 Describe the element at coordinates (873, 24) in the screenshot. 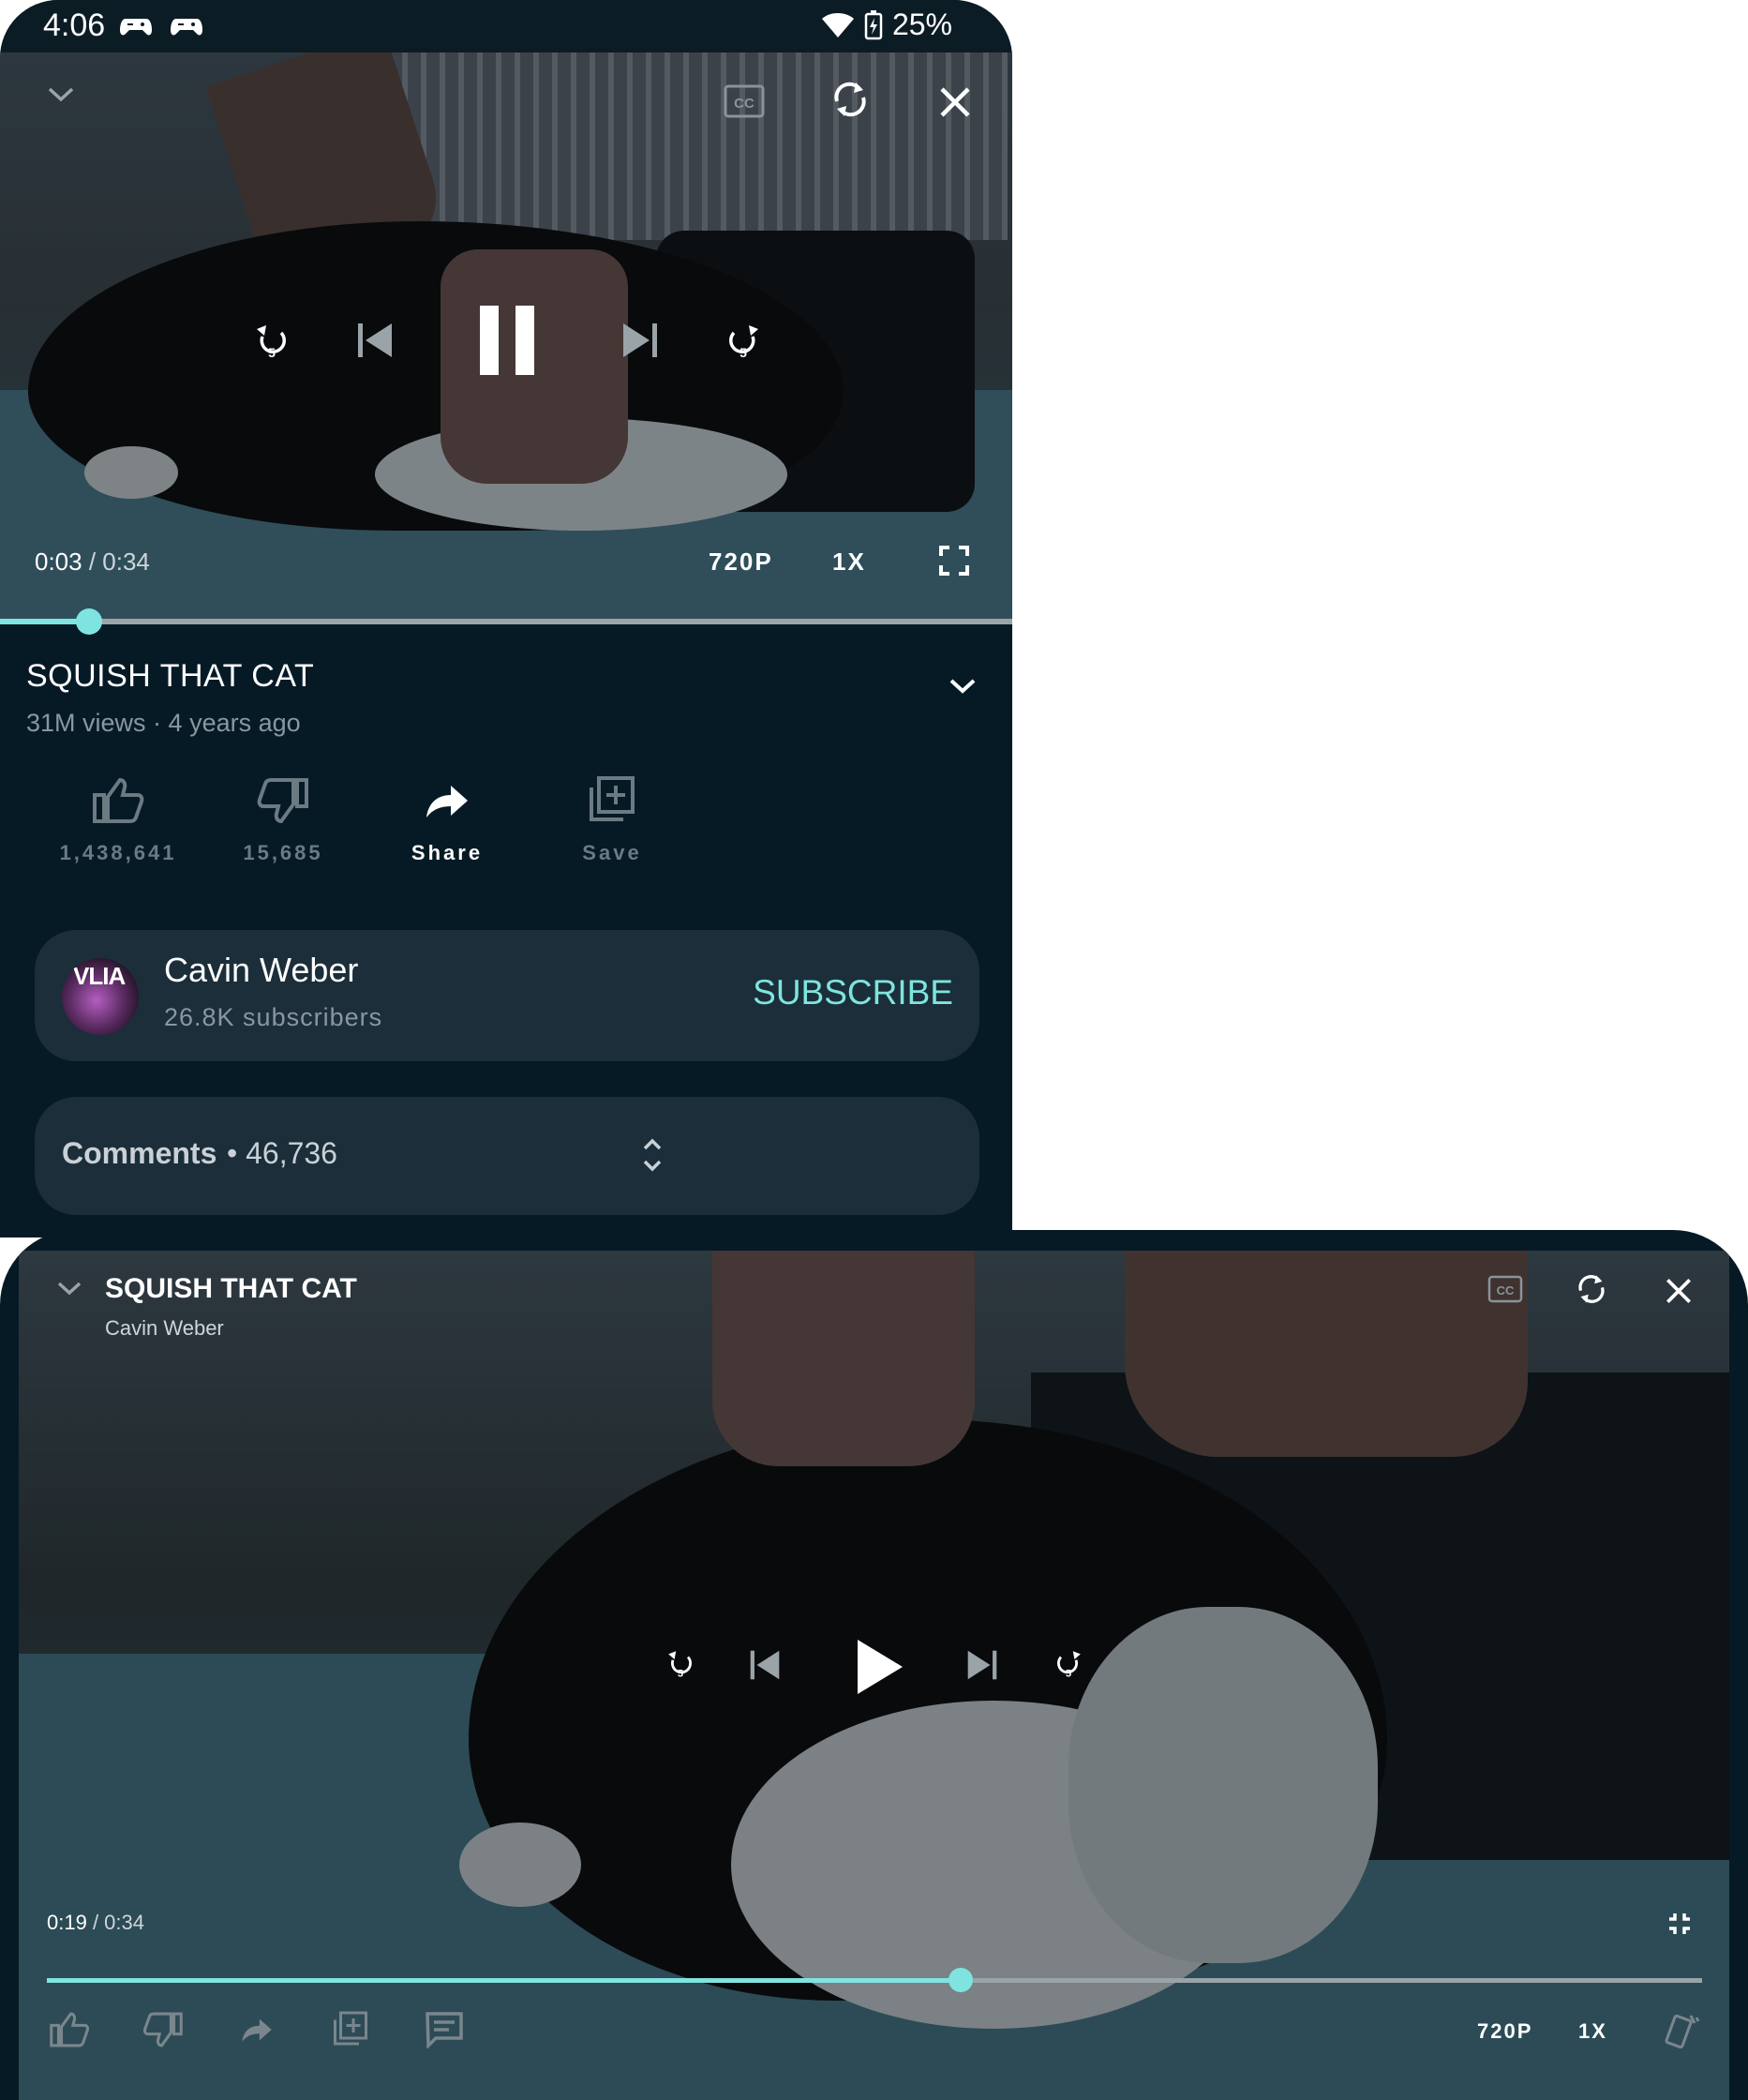

I see `battery-charging-icon` at that location.